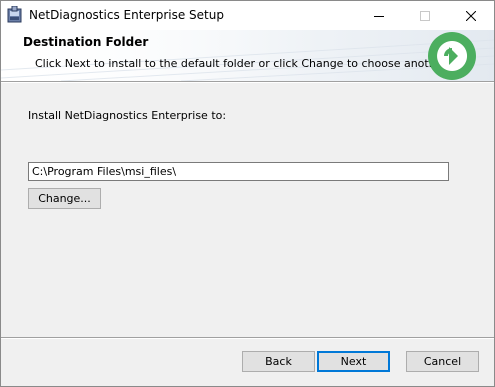 The height and width of the screenshot is (387, 495). Describe the element at coordinates (247, 15) in the screenshot. I see `title-bar: NetDiagnostics Enterprise Setup` at that location.